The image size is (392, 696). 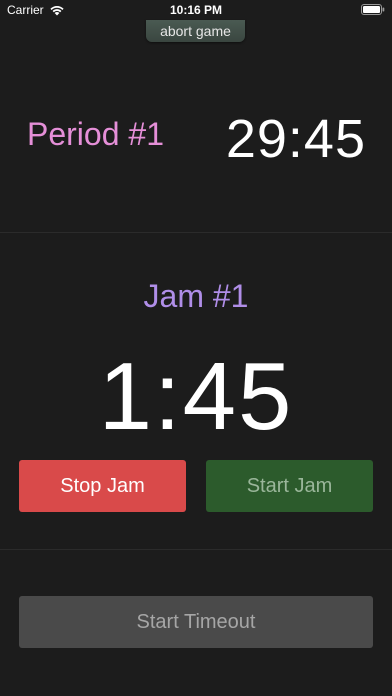 I want to click on stop-jam-button: Stop Jam, so click(x=102, y=486).